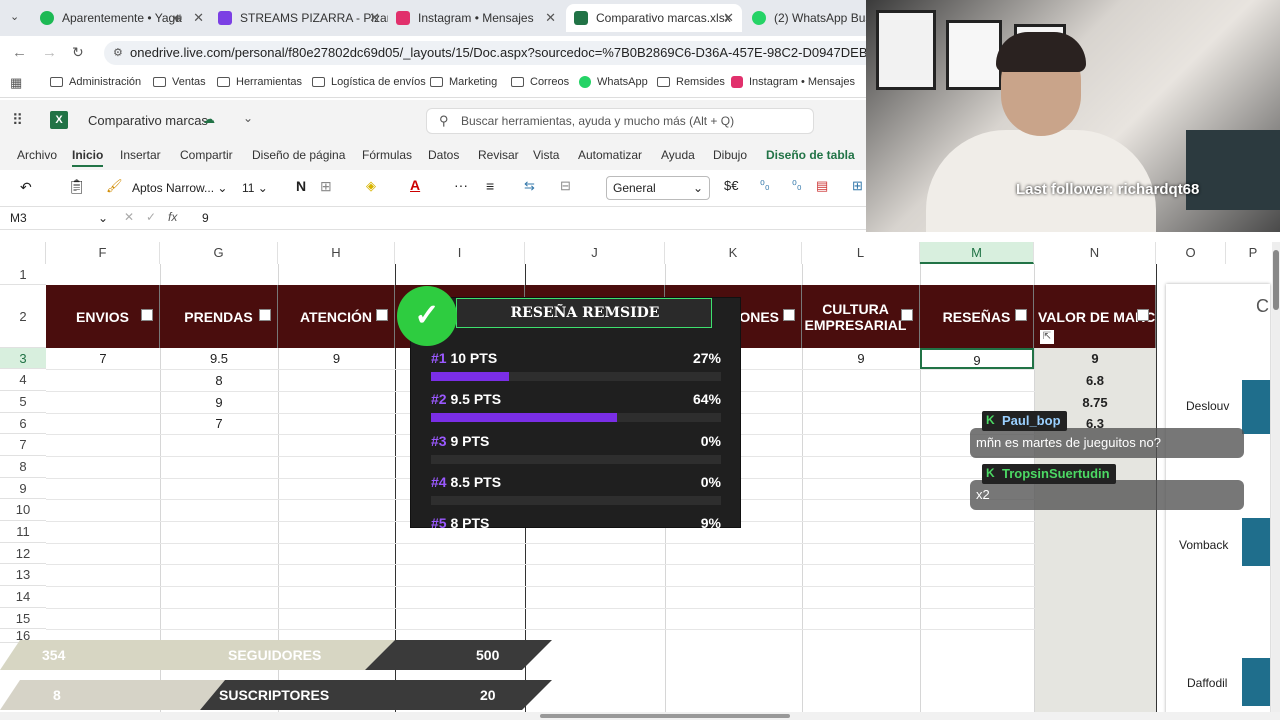 The width and height of the screenshot is (1280, 720). I want to click on bookmark-herramientas: Herramientas, so click(259, 82).